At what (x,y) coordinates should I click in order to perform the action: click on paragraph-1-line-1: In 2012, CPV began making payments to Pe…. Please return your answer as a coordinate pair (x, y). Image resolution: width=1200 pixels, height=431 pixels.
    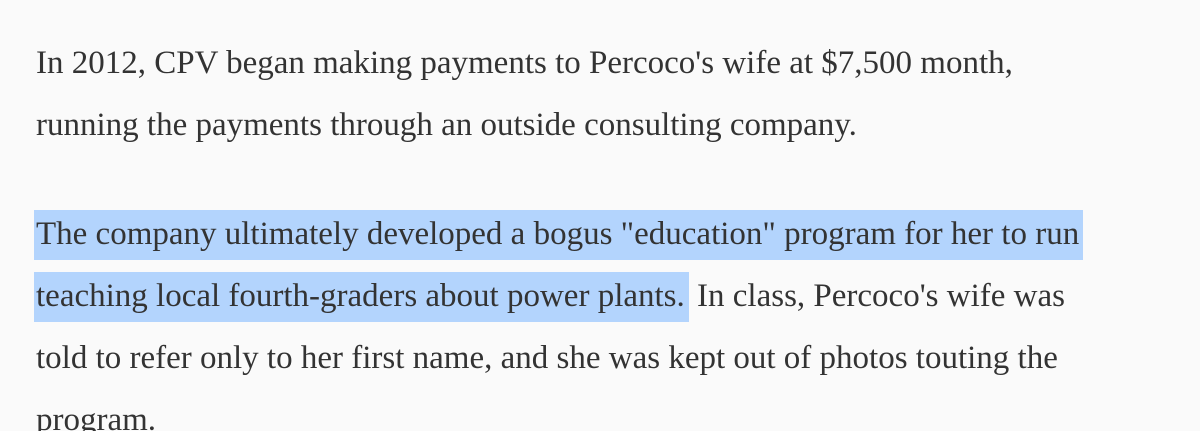
    Looking at the image, I should click on (524, 63).